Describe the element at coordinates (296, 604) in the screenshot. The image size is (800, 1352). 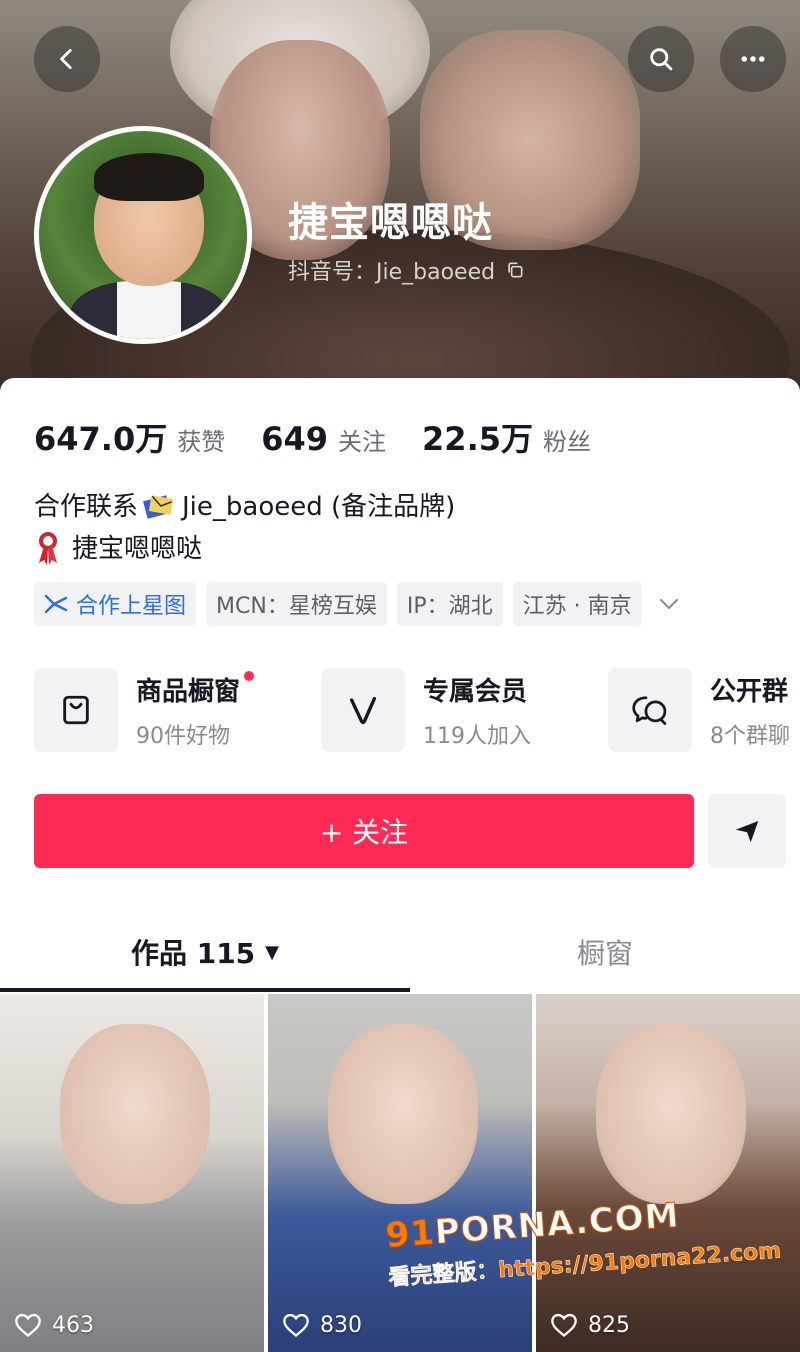
I see `tag-mcn: MCN：星榜互娱` at that location.